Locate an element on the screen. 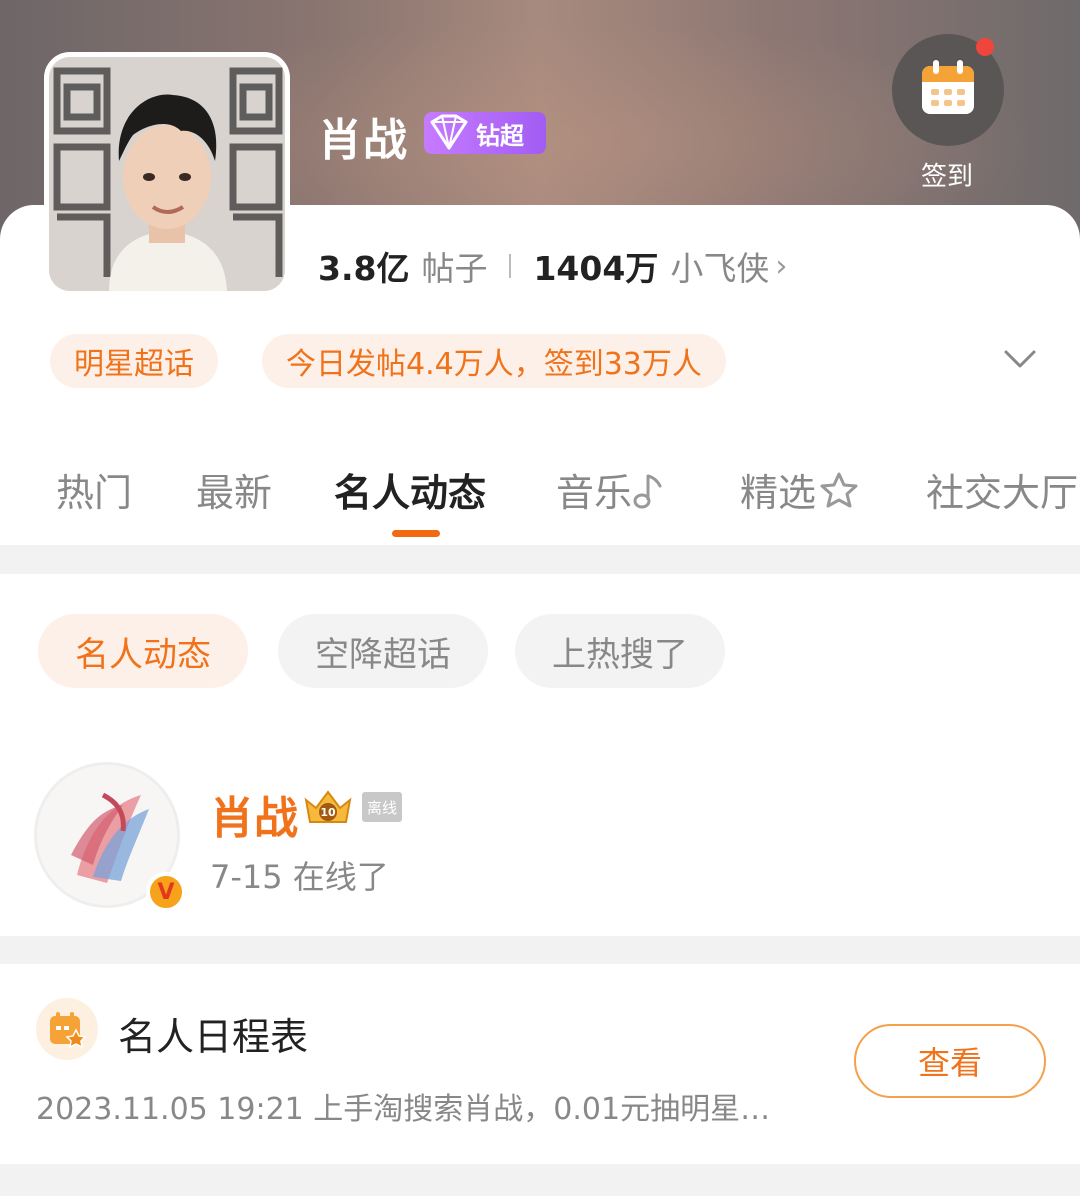 The width and height of the screenshot is (1080, 1196). filter-airdrop-topic: 空降超话 is located at coordinates (383, 651).